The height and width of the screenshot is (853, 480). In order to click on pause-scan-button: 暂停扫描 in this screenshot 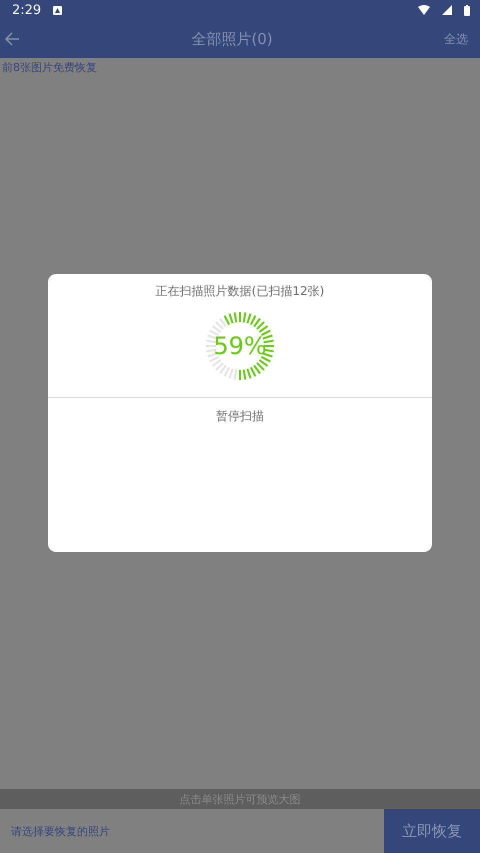, I will do `click(240, 416)`.